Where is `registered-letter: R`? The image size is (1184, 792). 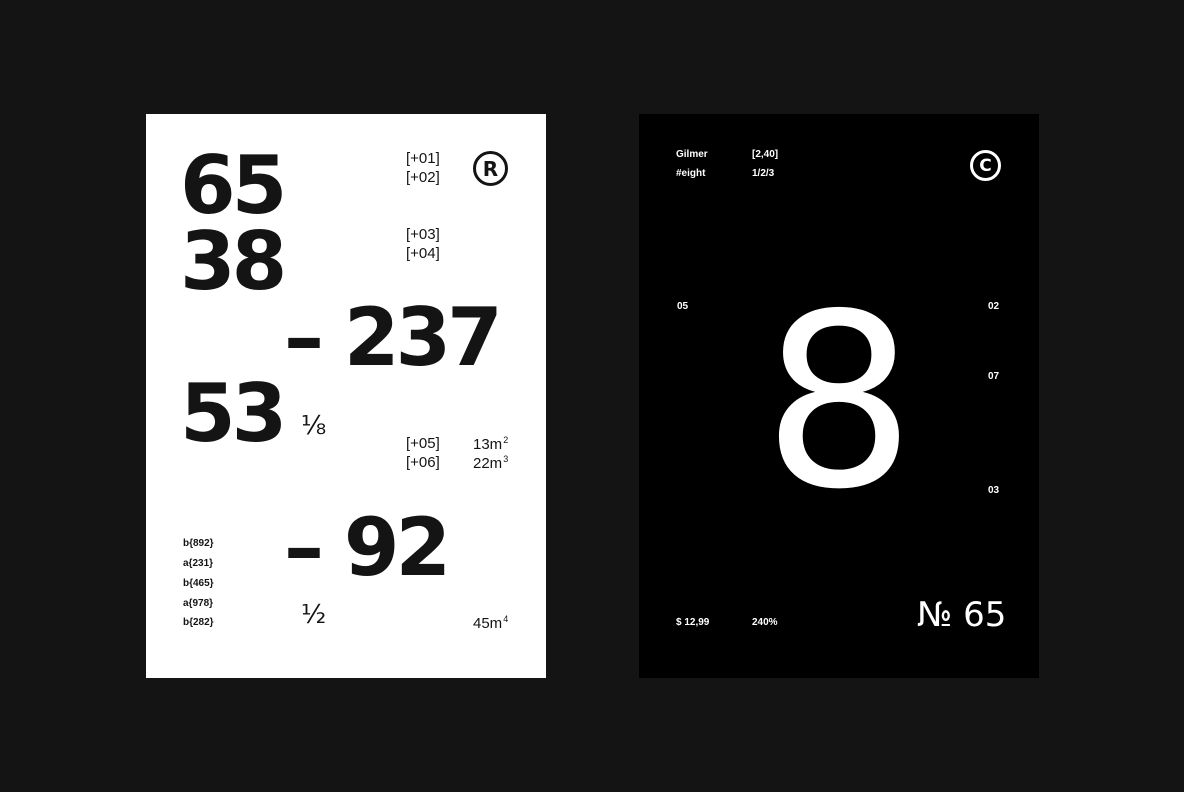 registered-letter: R is located at coordinates (490, 168).